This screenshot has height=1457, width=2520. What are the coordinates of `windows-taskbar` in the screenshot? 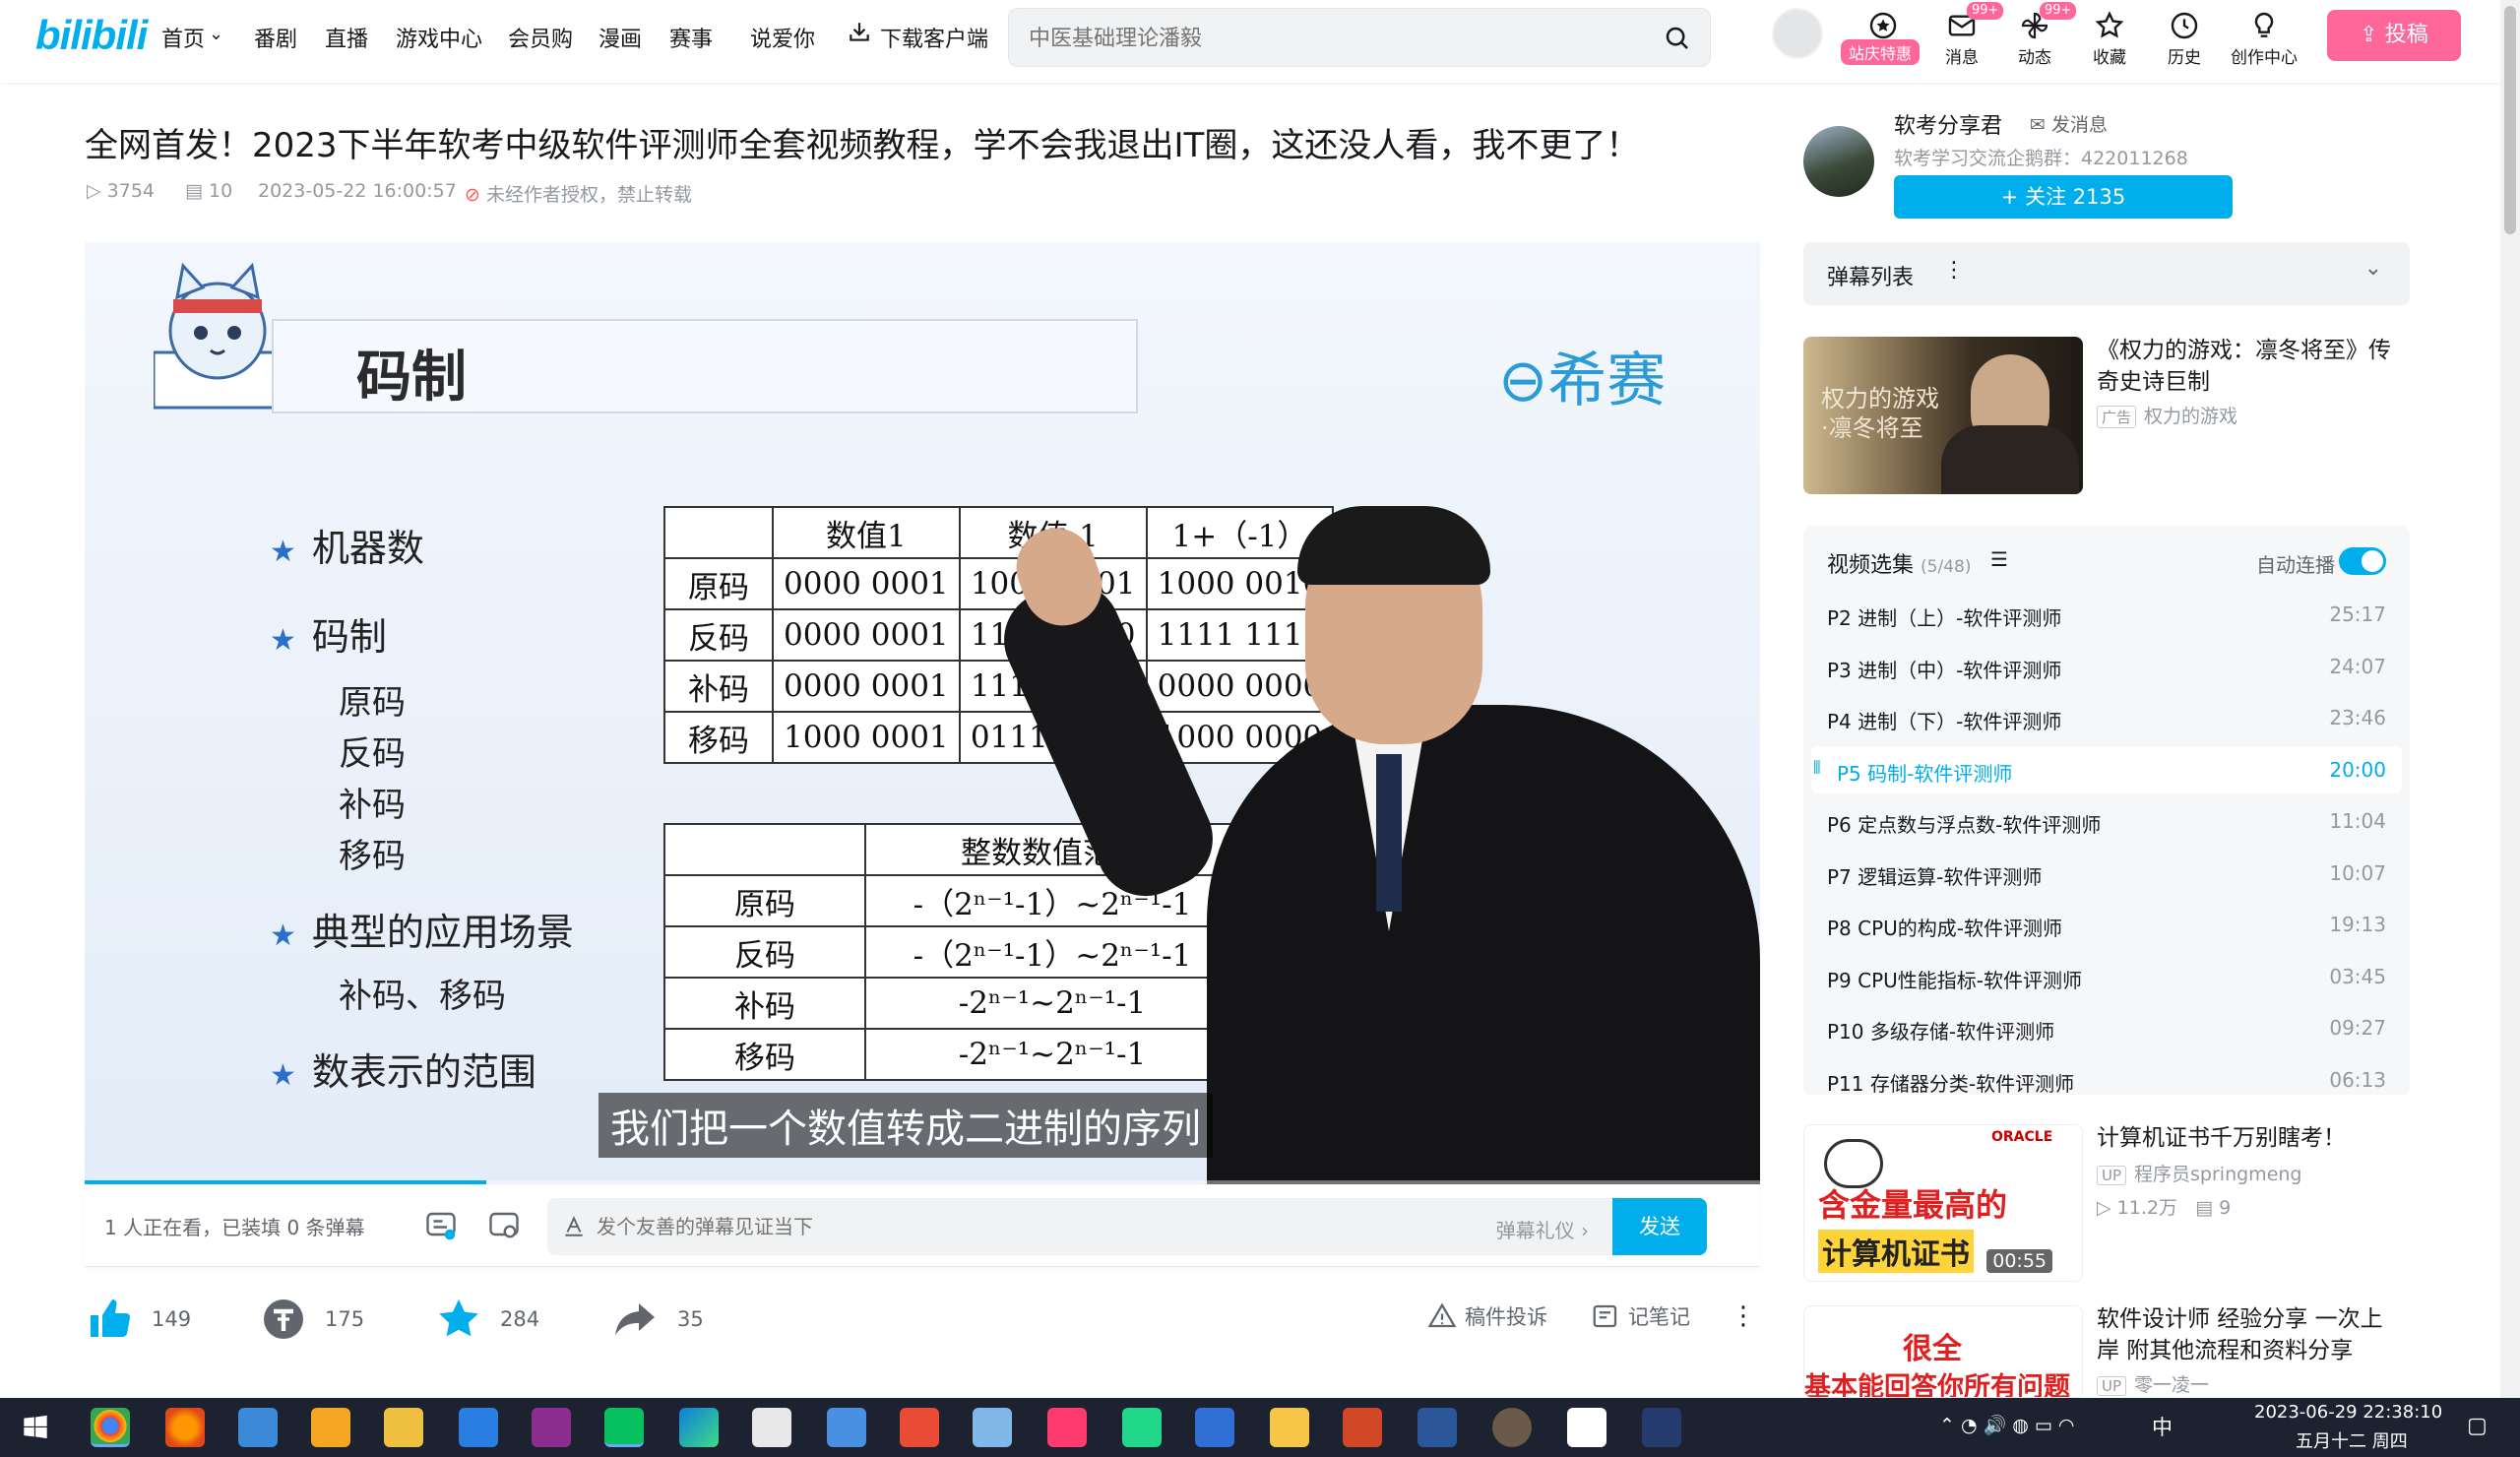 It's located at (1260, 1427).